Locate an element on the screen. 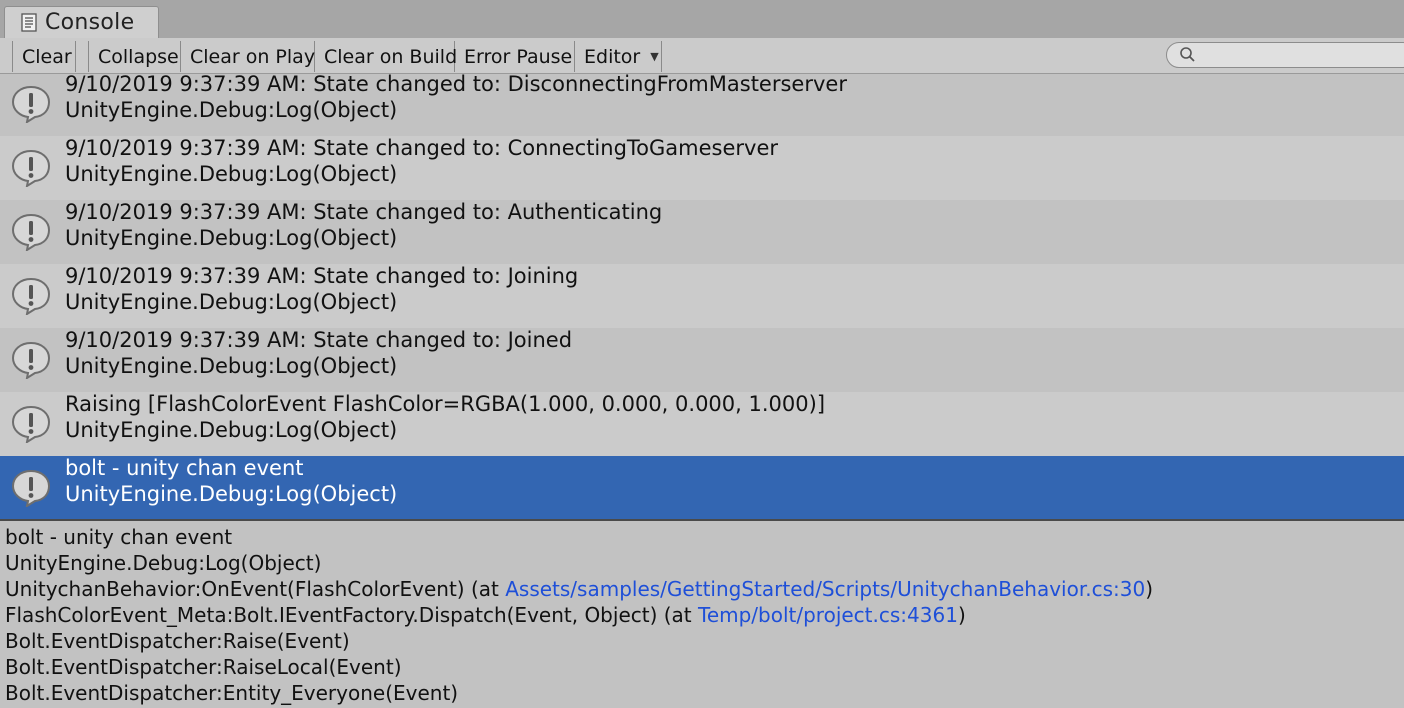 The width and height of the screenshot is (1404, 708). tab-bar: Console is located at coordinates (702, 19).